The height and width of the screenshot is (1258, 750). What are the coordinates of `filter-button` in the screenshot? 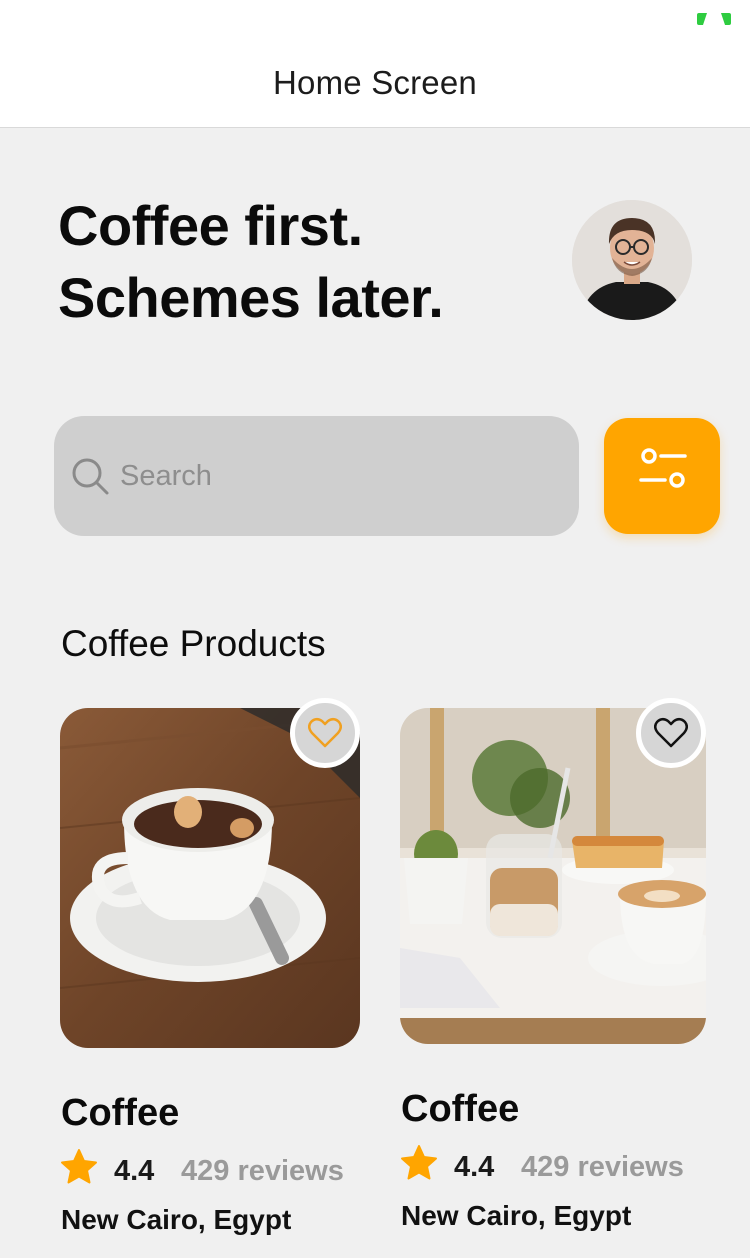 It's located at (662, 476).